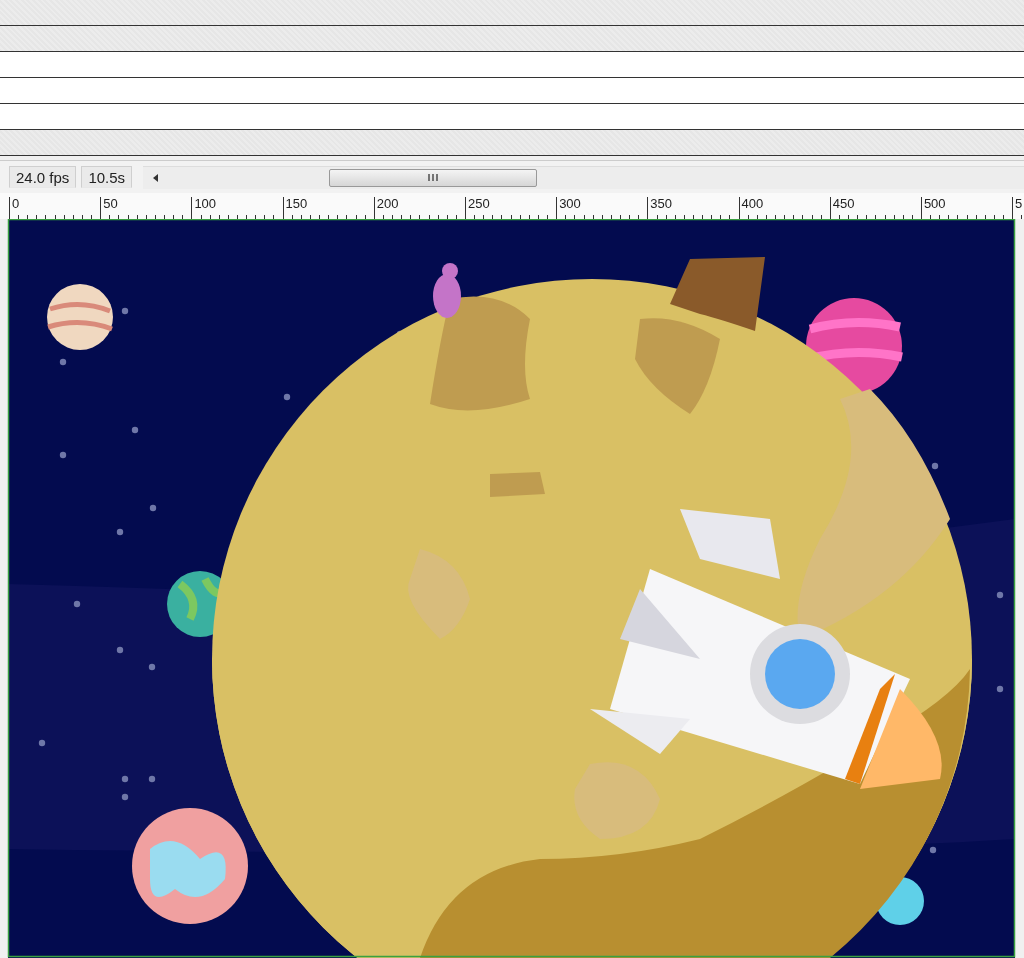 Image resolution: width=1024 pixels, height=958 pixels. What do you see at coordinates (693, 207) in the screenshot?
I see `ruler-label: 350` at bounding box center [693, 207].